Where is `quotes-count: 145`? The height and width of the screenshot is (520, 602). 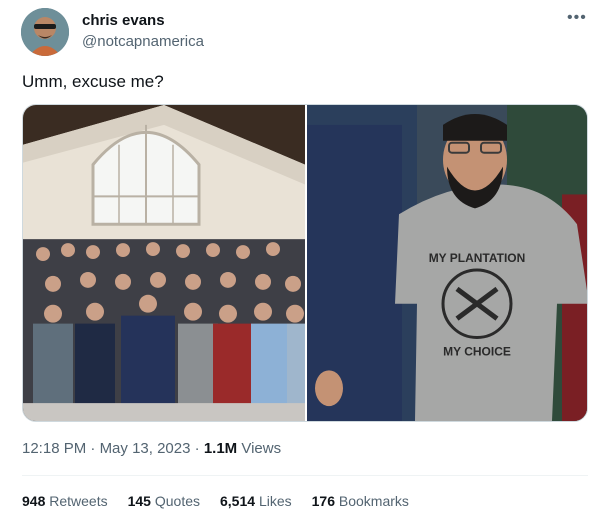
quotes-count: 145 is located at coordinates (139, 501).